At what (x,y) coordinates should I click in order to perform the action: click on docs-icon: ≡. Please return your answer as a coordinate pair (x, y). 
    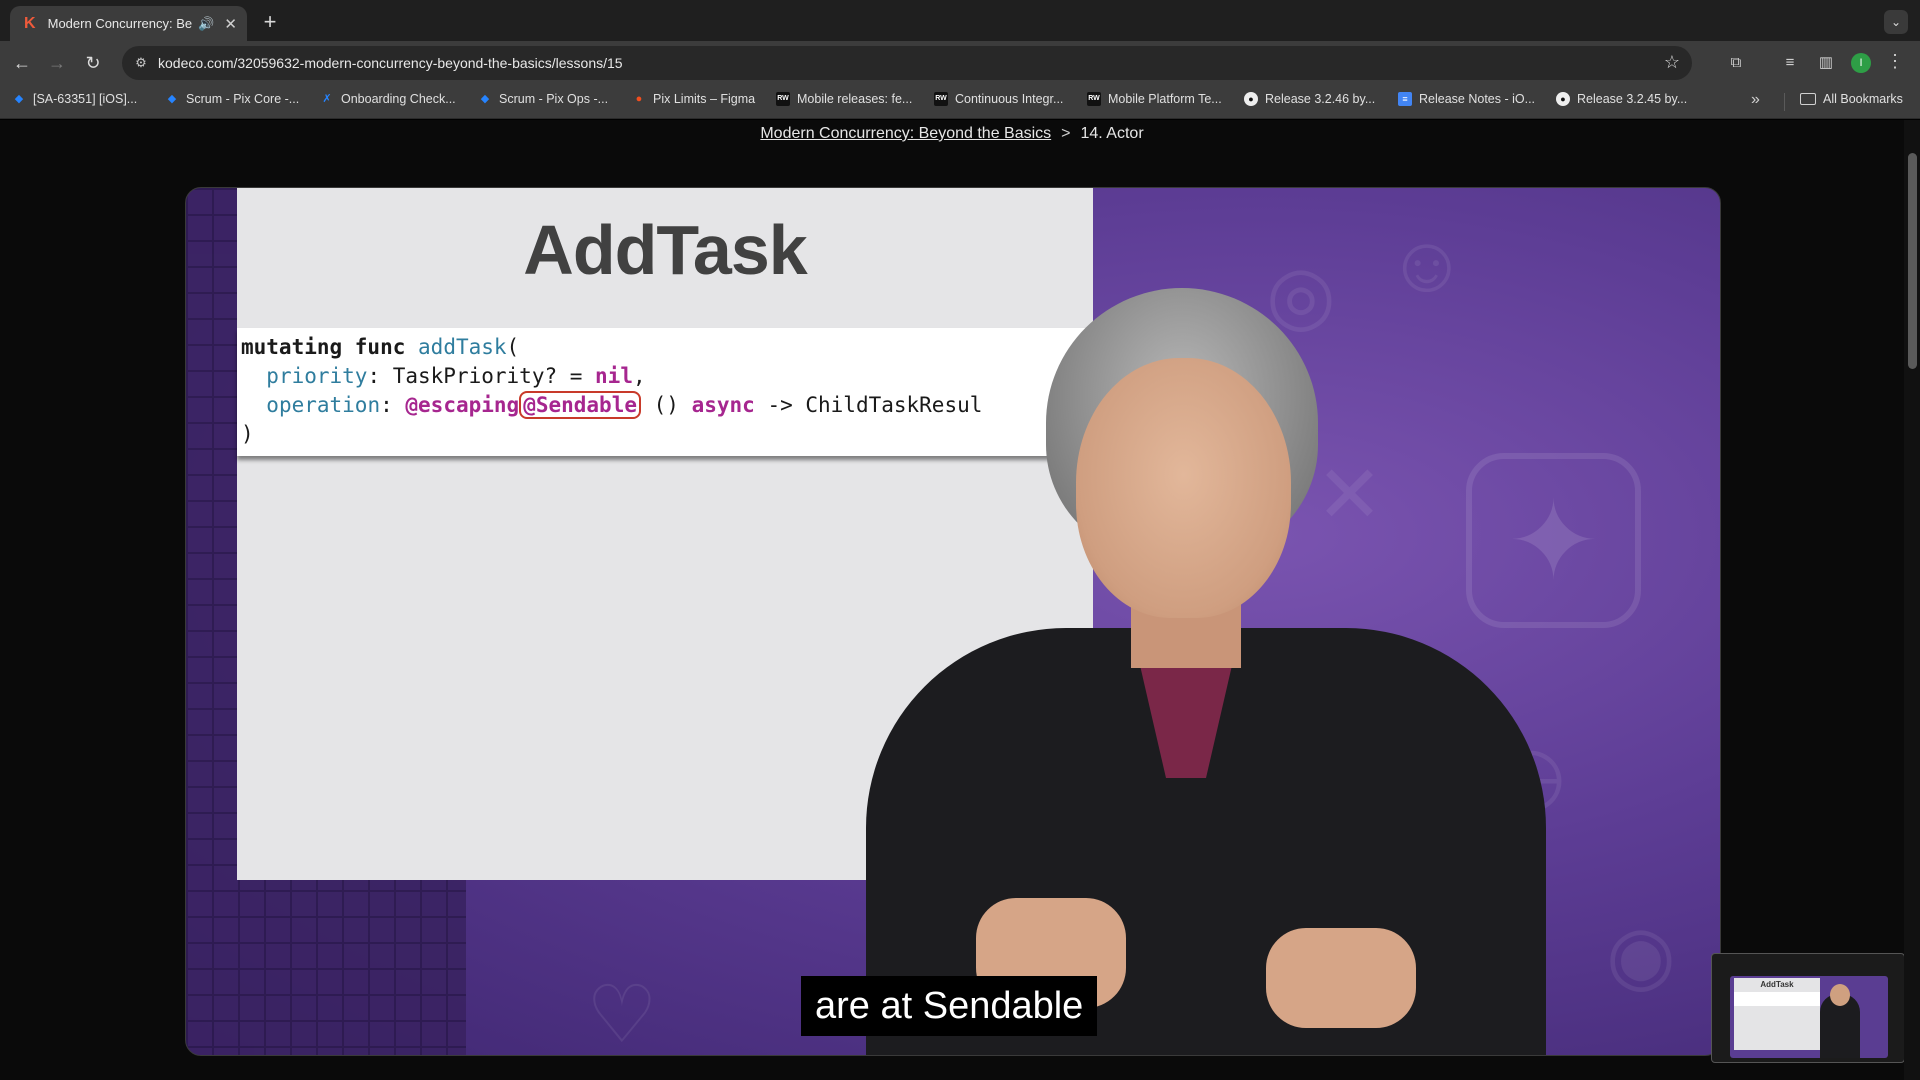
    Looking at the image, I should click on (1405, 99).